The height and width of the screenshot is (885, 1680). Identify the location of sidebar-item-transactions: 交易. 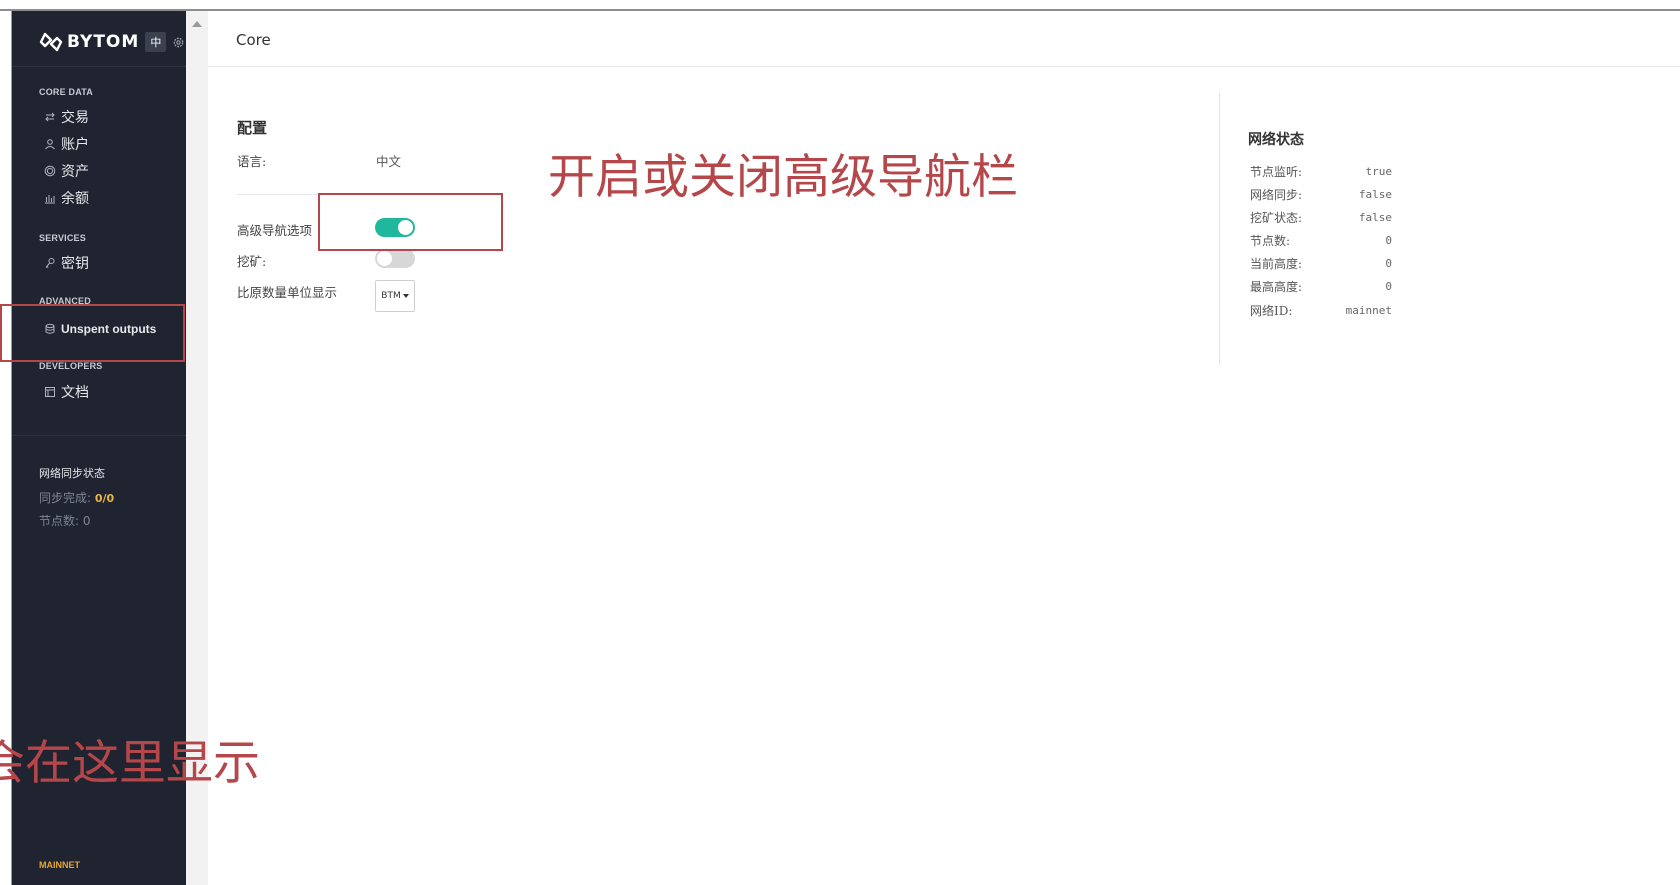
(66, 117).